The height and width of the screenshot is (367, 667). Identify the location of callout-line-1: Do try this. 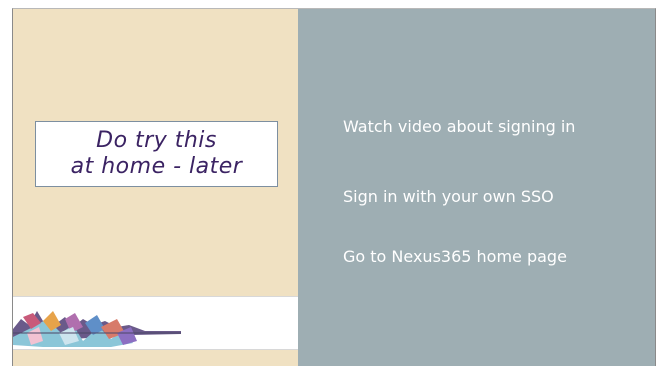
(156, 140).